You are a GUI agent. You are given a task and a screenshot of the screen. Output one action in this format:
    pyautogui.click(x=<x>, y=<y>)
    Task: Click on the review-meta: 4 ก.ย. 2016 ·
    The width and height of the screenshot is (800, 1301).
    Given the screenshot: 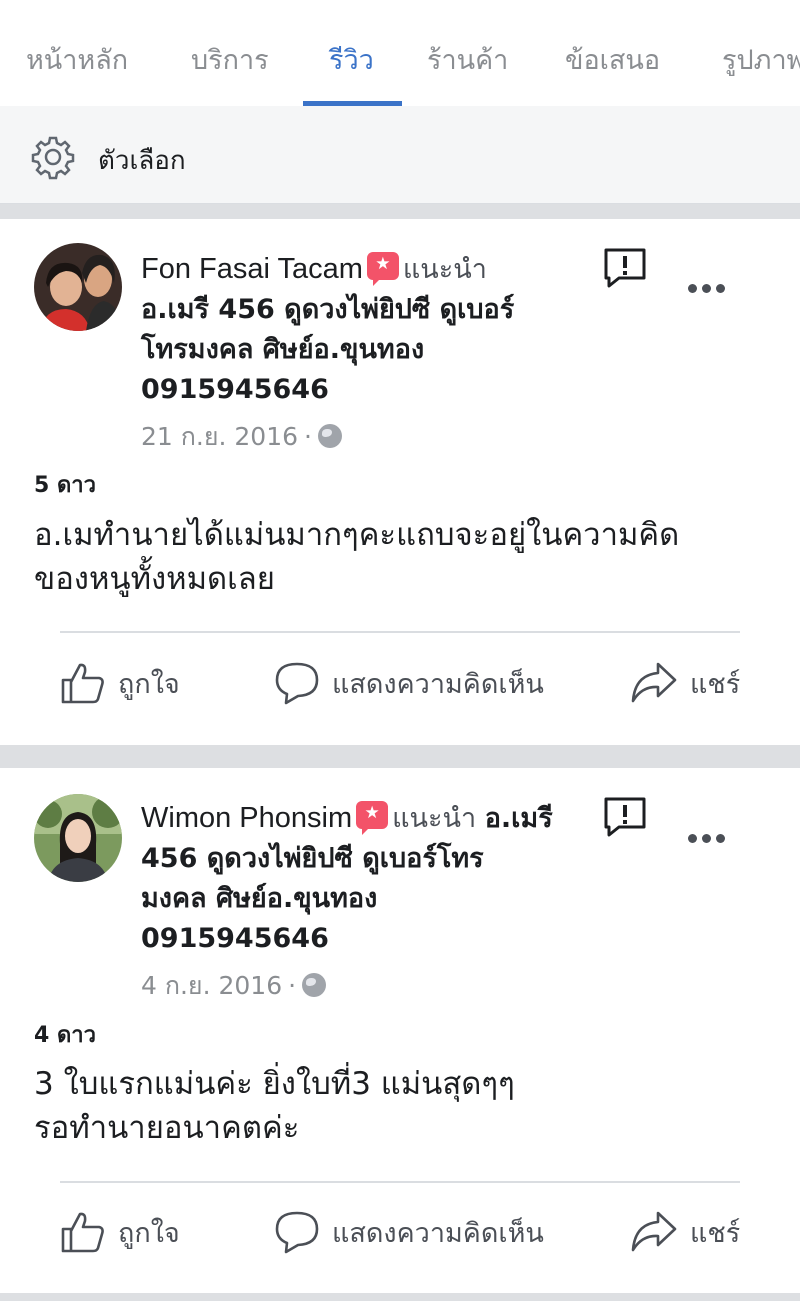 What is the action you would take?
    pyautogui.click(x=234, y=986)
    